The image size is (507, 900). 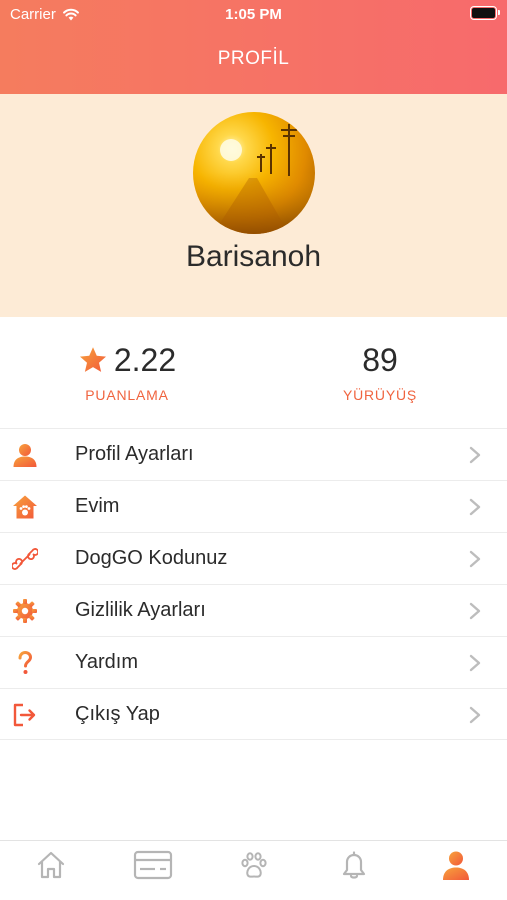 I want to click on paw-icon, so click(x=254, y=865).